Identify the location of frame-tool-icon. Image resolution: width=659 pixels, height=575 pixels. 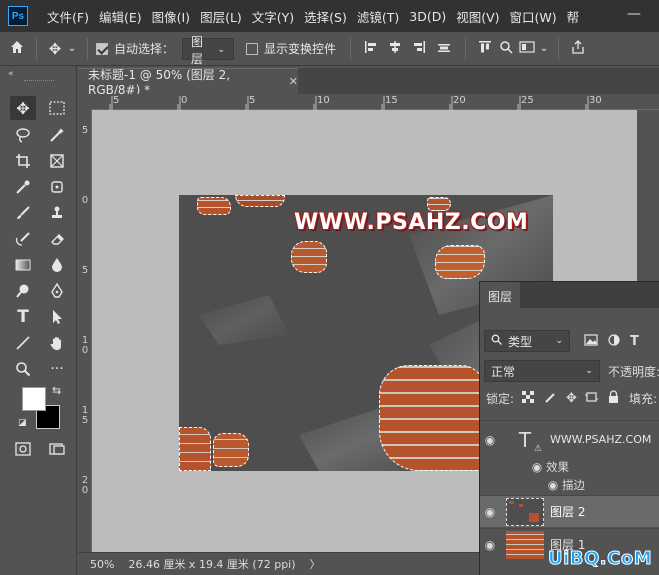
(57, 161).